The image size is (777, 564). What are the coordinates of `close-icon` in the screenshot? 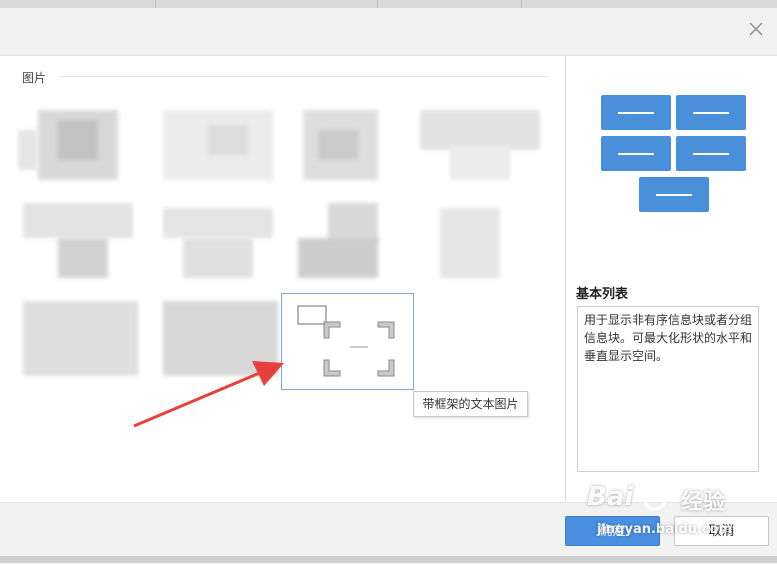 It's located at (756, 29).